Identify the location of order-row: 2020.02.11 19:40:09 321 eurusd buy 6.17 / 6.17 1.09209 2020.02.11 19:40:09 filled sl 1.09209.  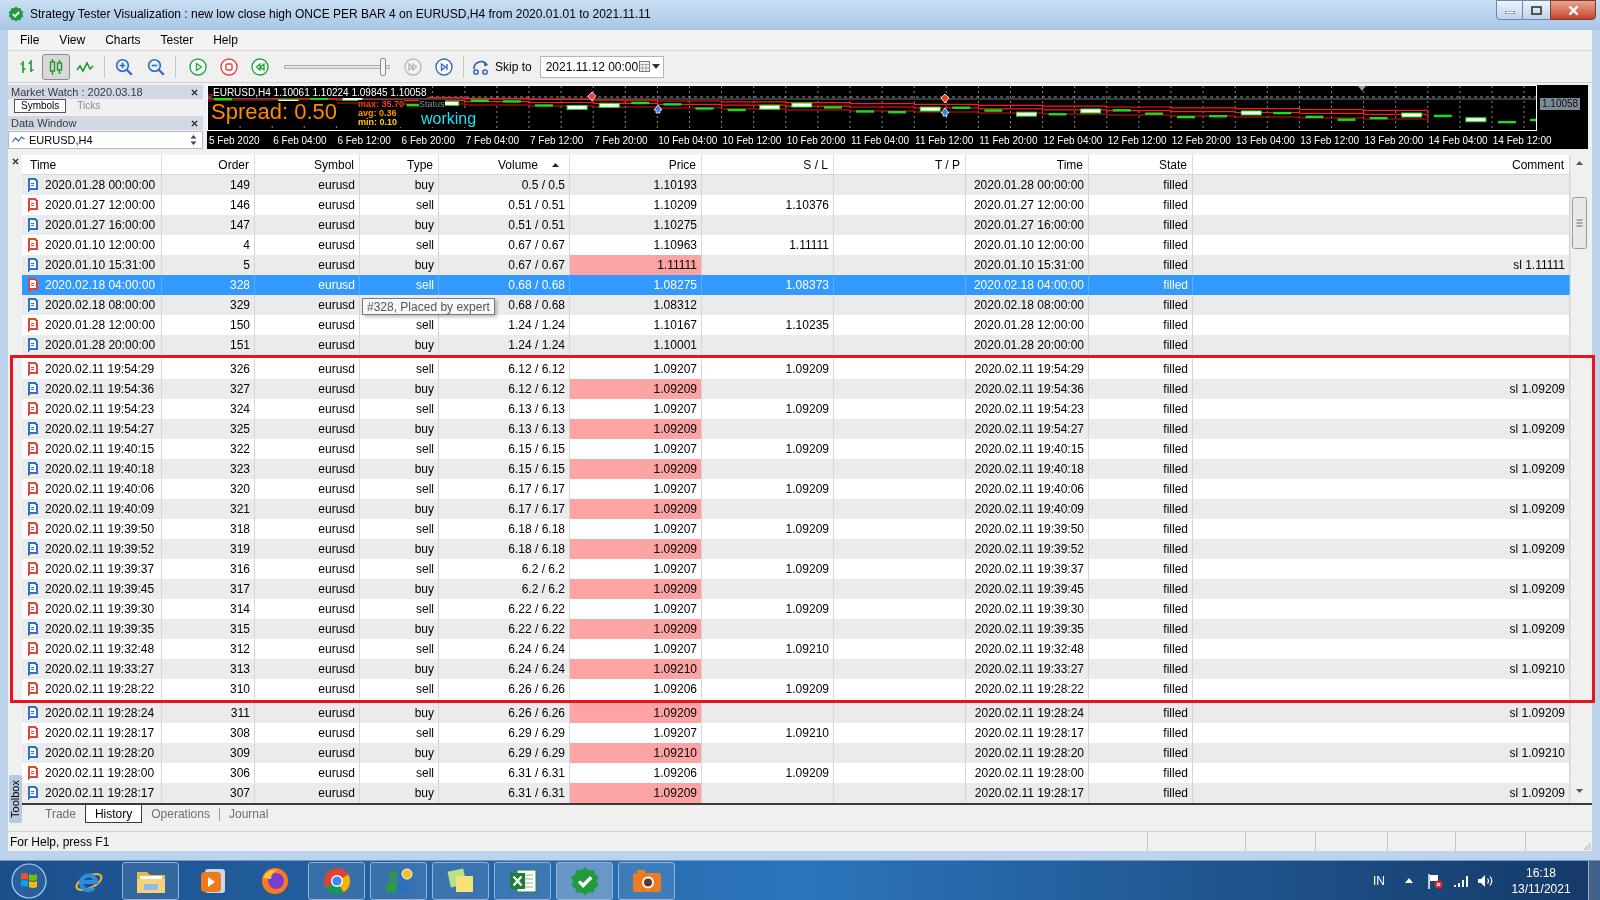
(796, 509).